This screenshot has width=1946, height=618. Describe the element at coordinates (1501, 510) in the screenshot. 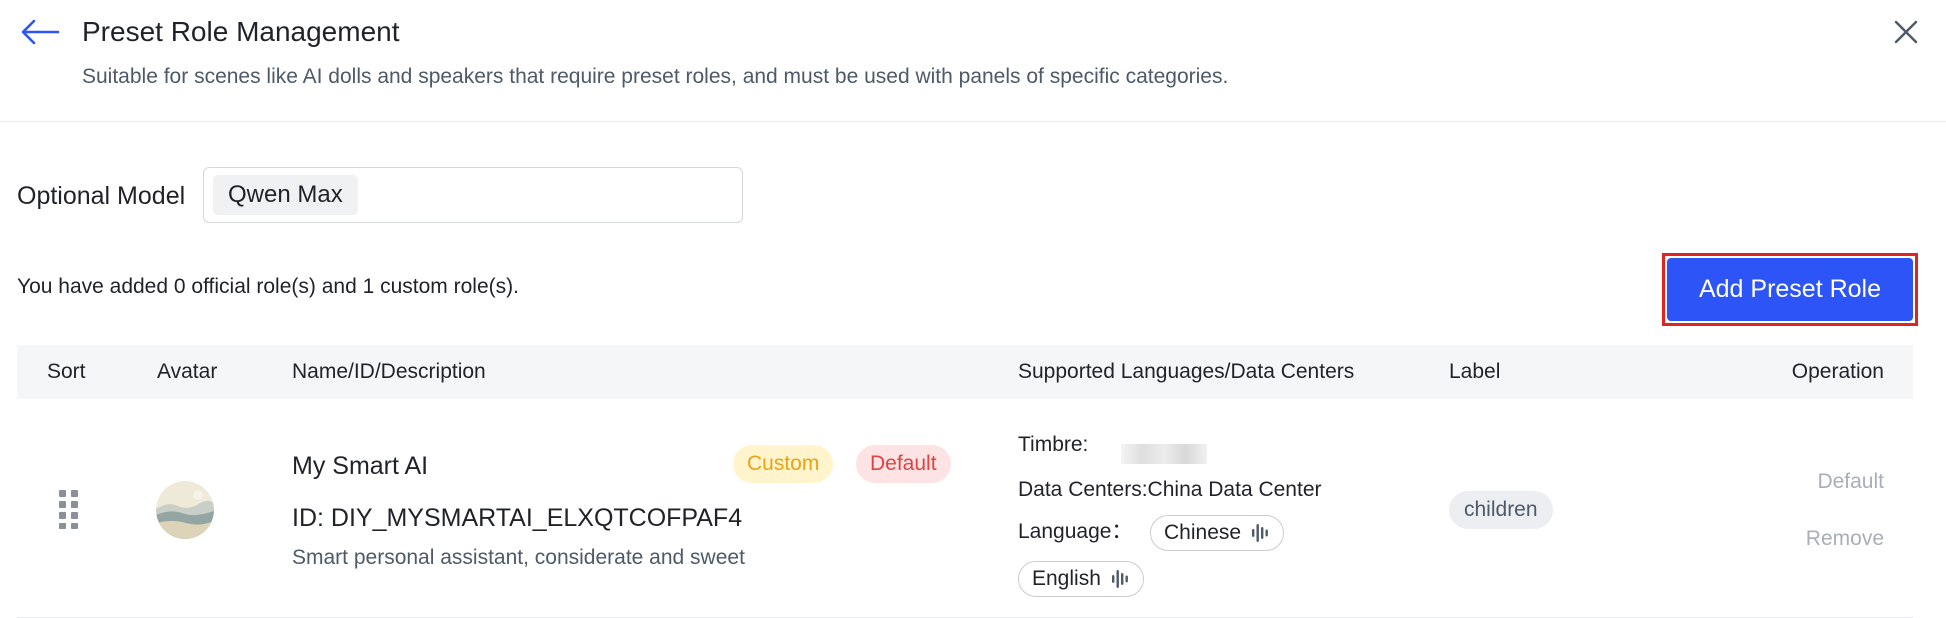

I see `role-label-tag: children` at that location.